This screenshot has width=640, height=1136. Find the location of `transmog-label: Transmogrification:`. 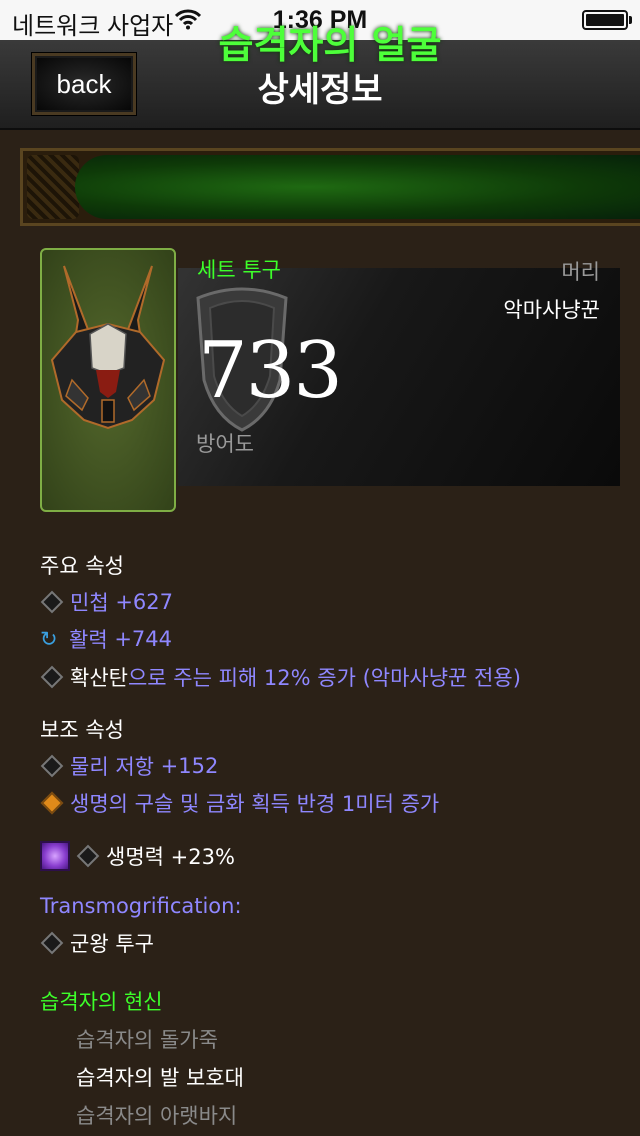

transmog-label: Transmogrification: is located at coordinates (141, 906).